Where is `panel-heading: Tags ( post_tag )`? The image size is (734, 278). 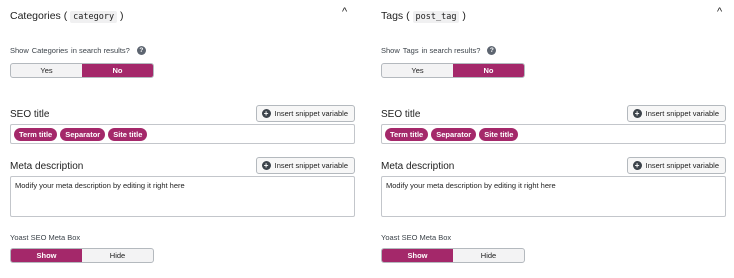
panel-heading: Tags ( post_tag ) is located at coordinates (423, 16).